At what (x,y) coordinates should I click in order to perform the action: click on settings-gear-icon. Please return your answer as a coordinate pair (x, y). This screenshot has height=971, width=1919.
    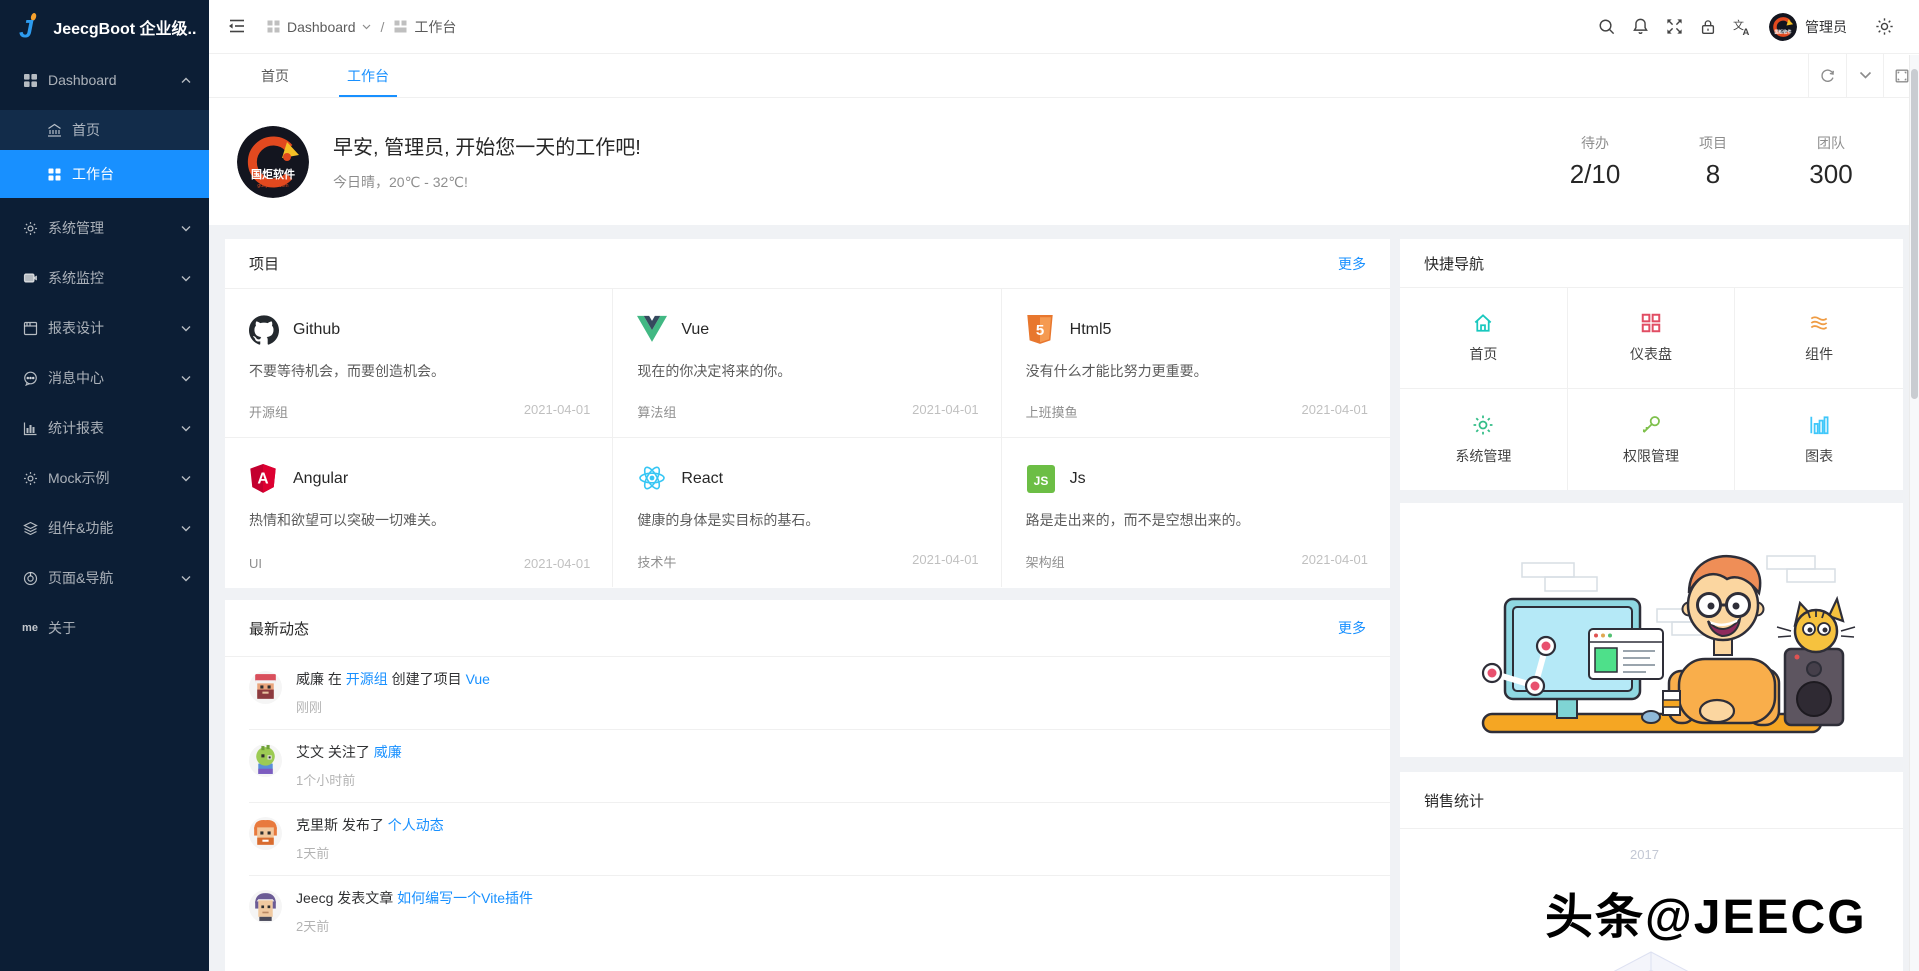
    Looking at the image, I should click on (1884, 27).